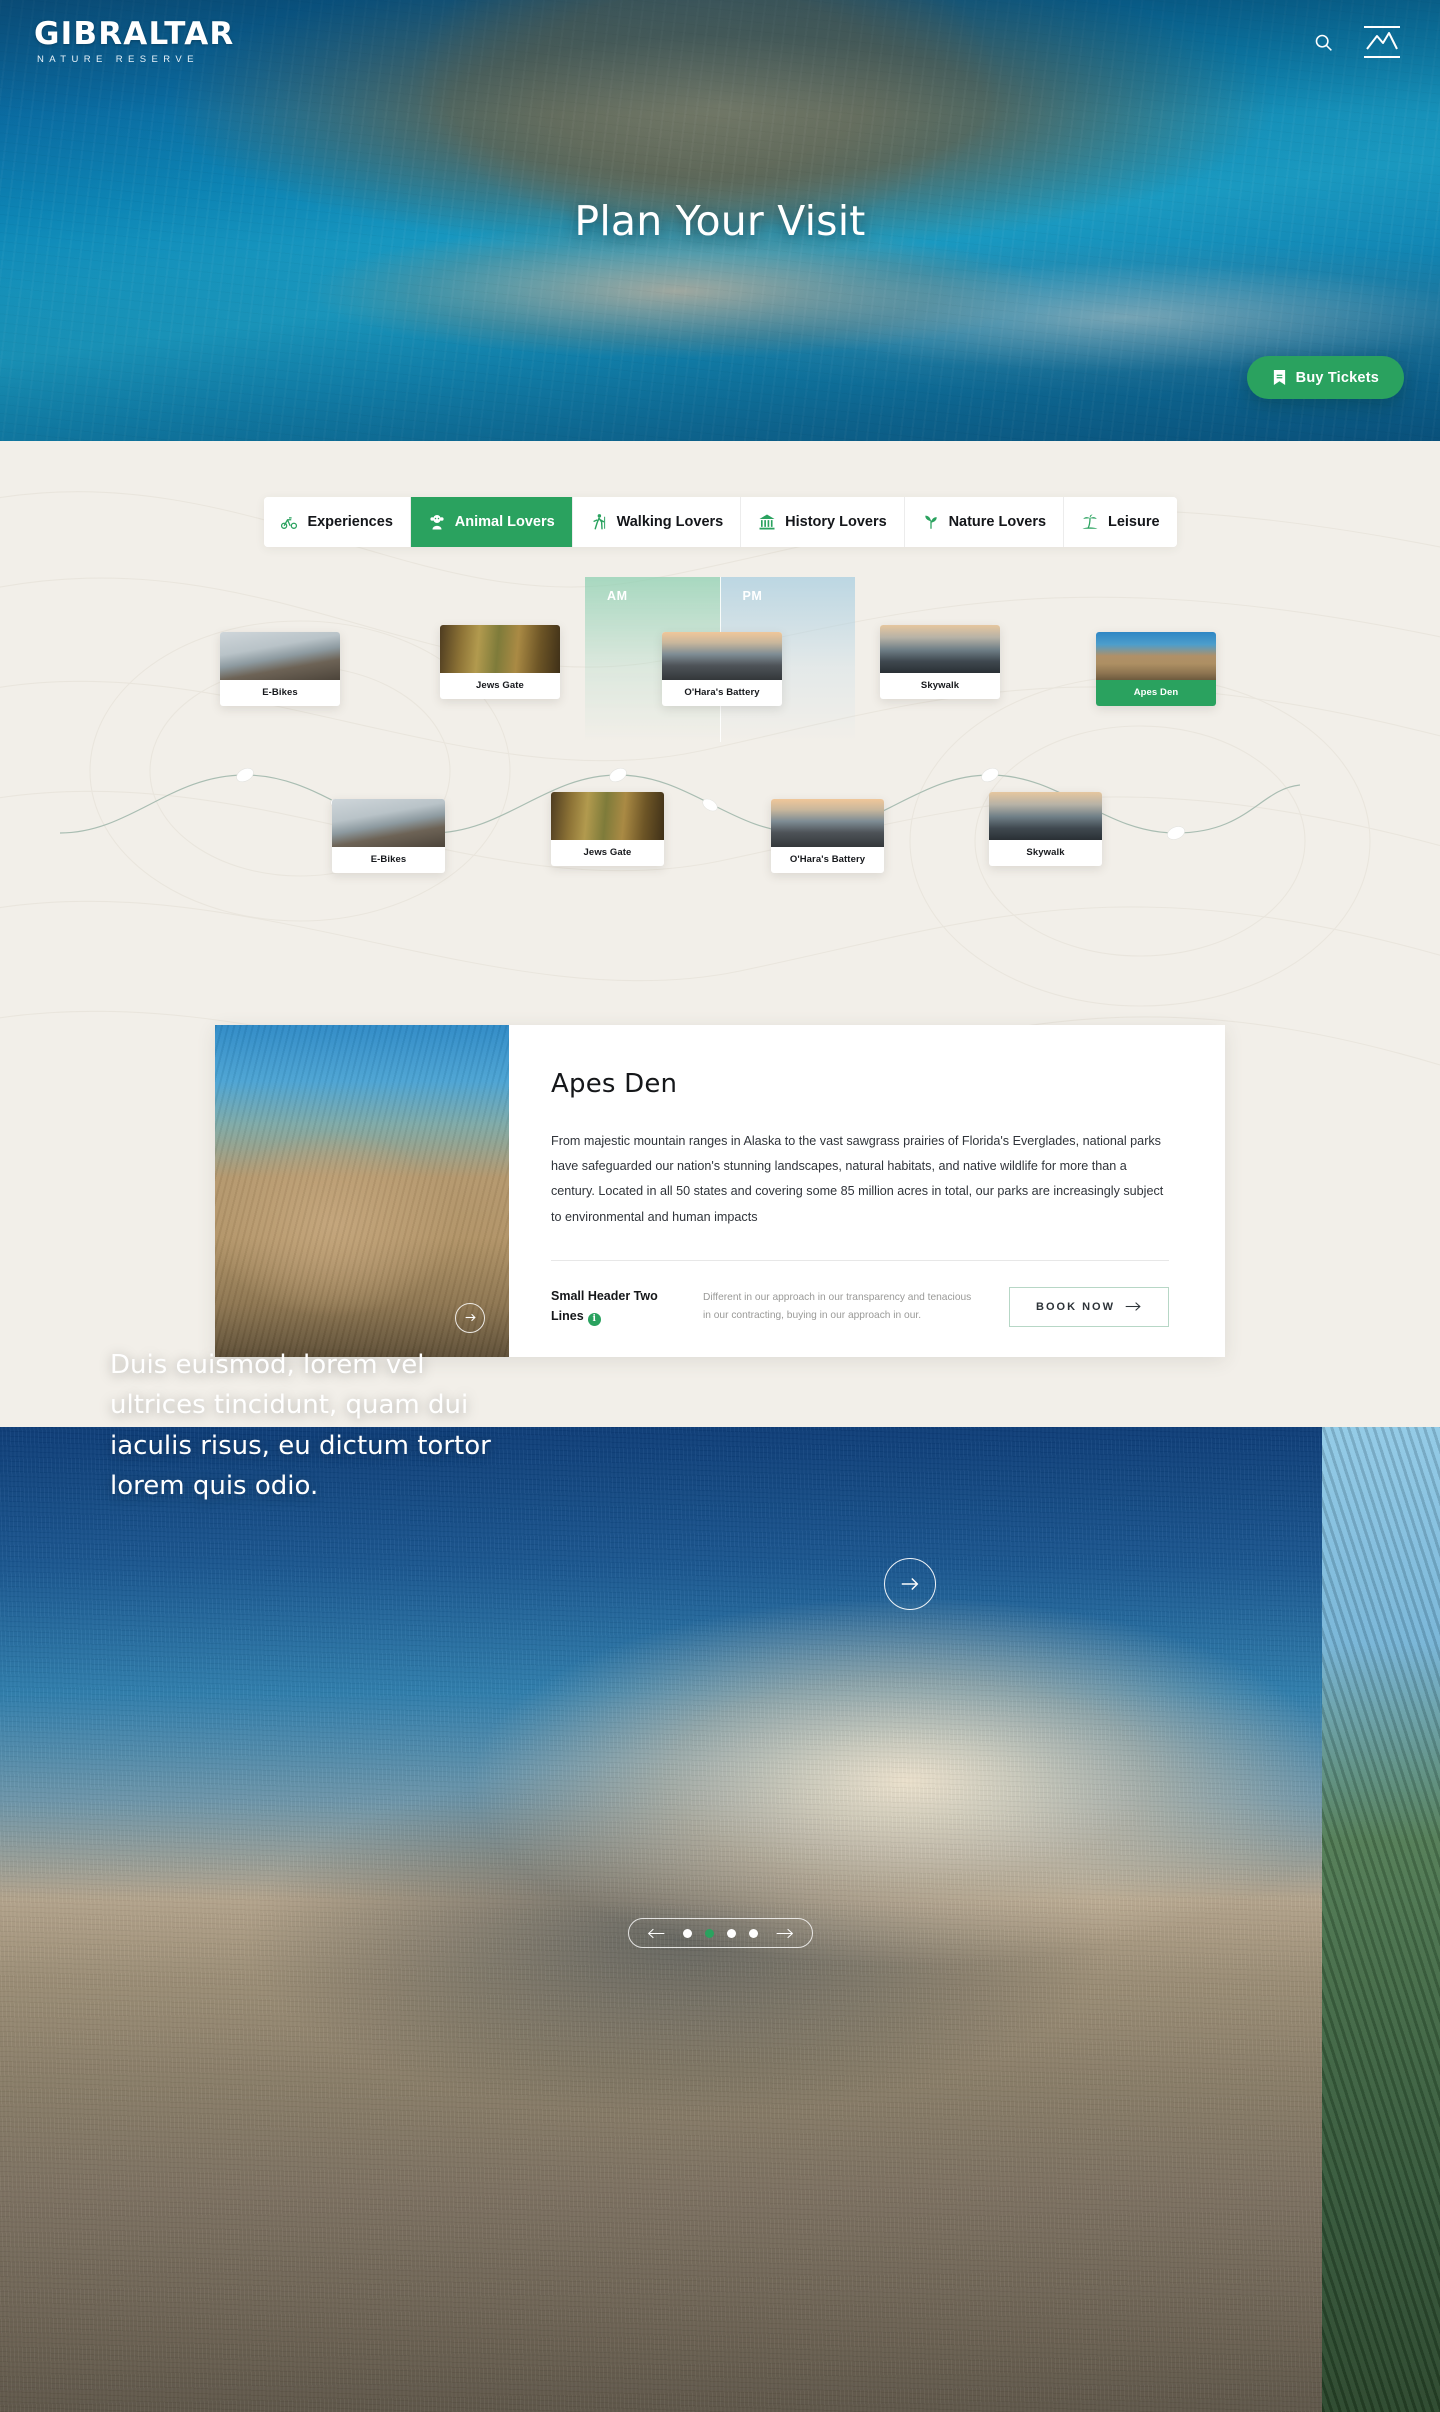 The width and height of the screenshot is (1440, 2412). Describe the element at coordinates (504, 522) in the screenshot. I see `tab-label: Animal Lovers` at that location.